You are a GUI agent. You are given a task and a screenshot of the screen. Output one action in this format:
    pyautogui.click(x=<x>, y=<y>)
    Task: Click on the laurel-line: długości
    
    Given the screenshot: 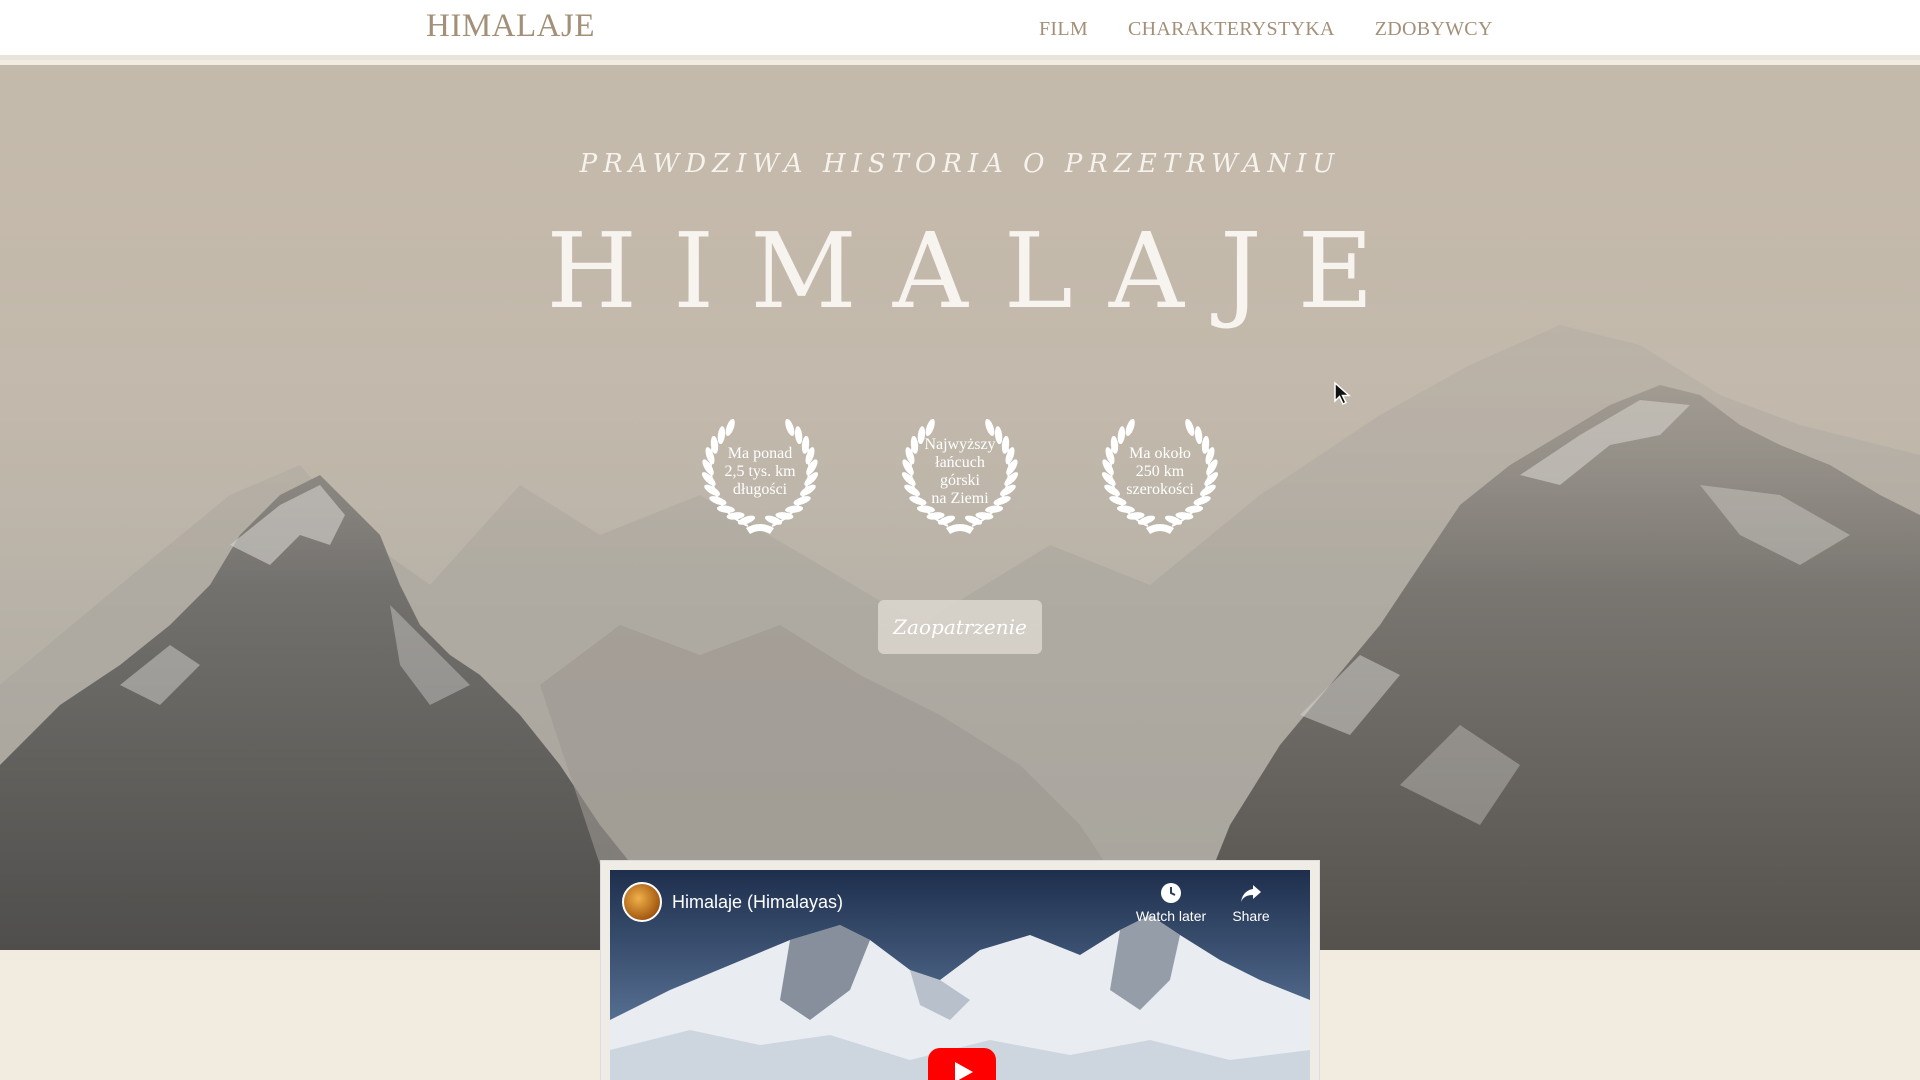 What is the action you would take?
    pyautogui.click(x=760, y=489)
    